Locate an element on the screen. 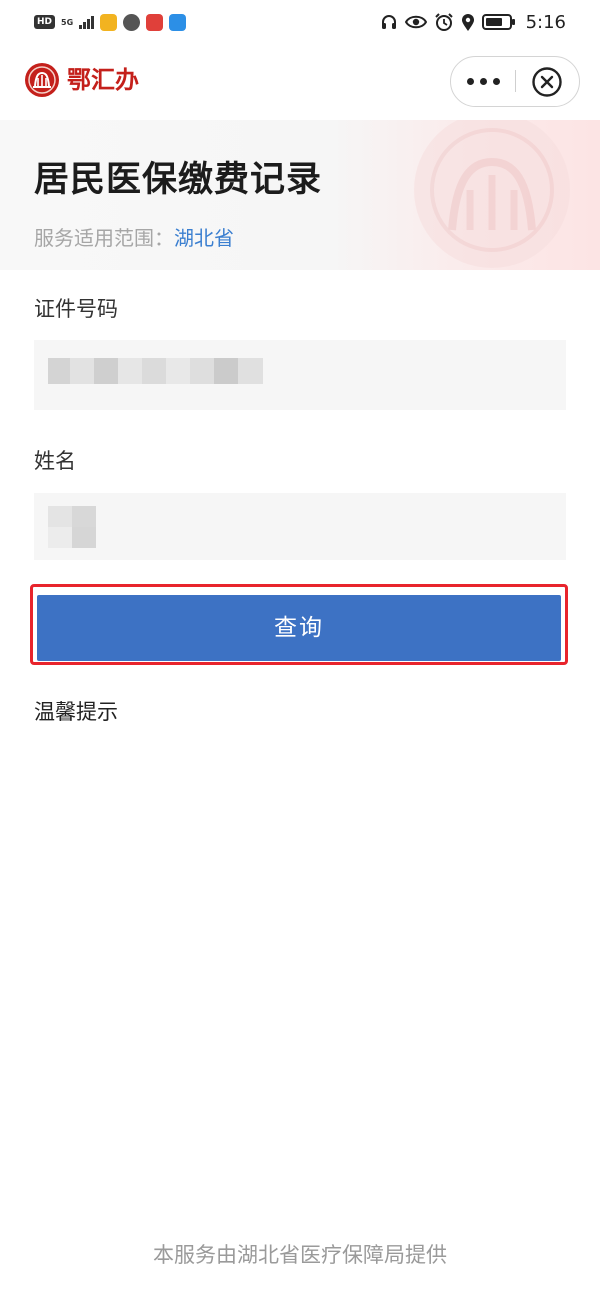  eye-icon is located at coordinates (415, 22).